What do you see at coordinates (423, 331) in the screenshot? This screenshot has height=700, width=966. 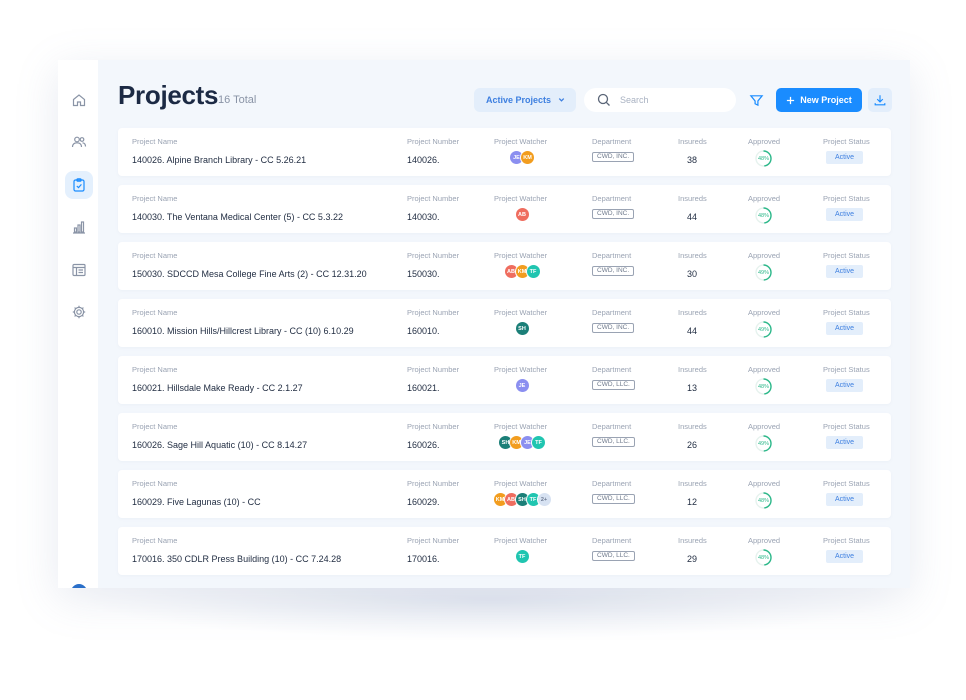 I see `project-number: 160010.` at bounding box center [423, 331].